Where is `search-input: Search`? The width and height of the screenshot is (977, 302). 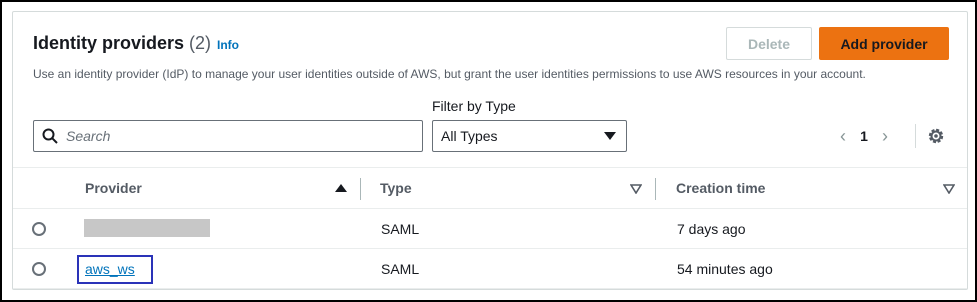
search-input: Search is located at coordinates (228, 136).